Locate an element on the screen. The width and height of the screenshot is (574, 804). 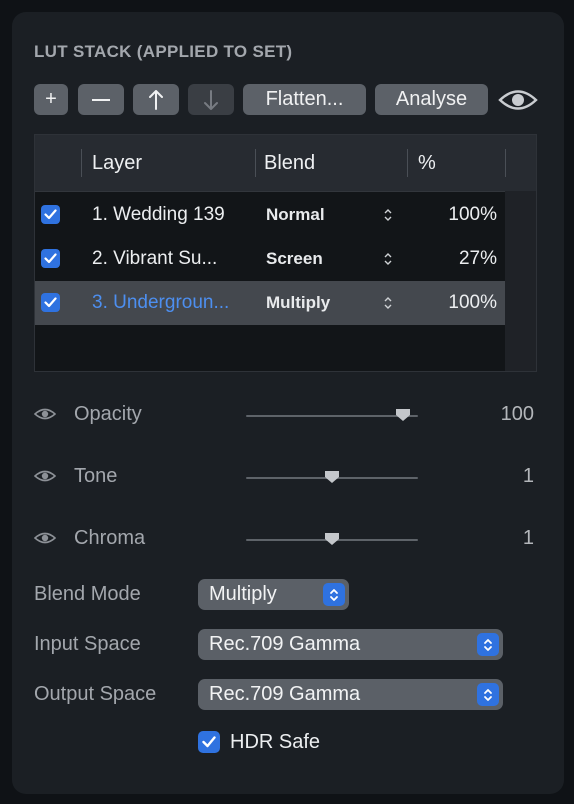
chroma-label: Chroma is located at coordinates (110, 538).